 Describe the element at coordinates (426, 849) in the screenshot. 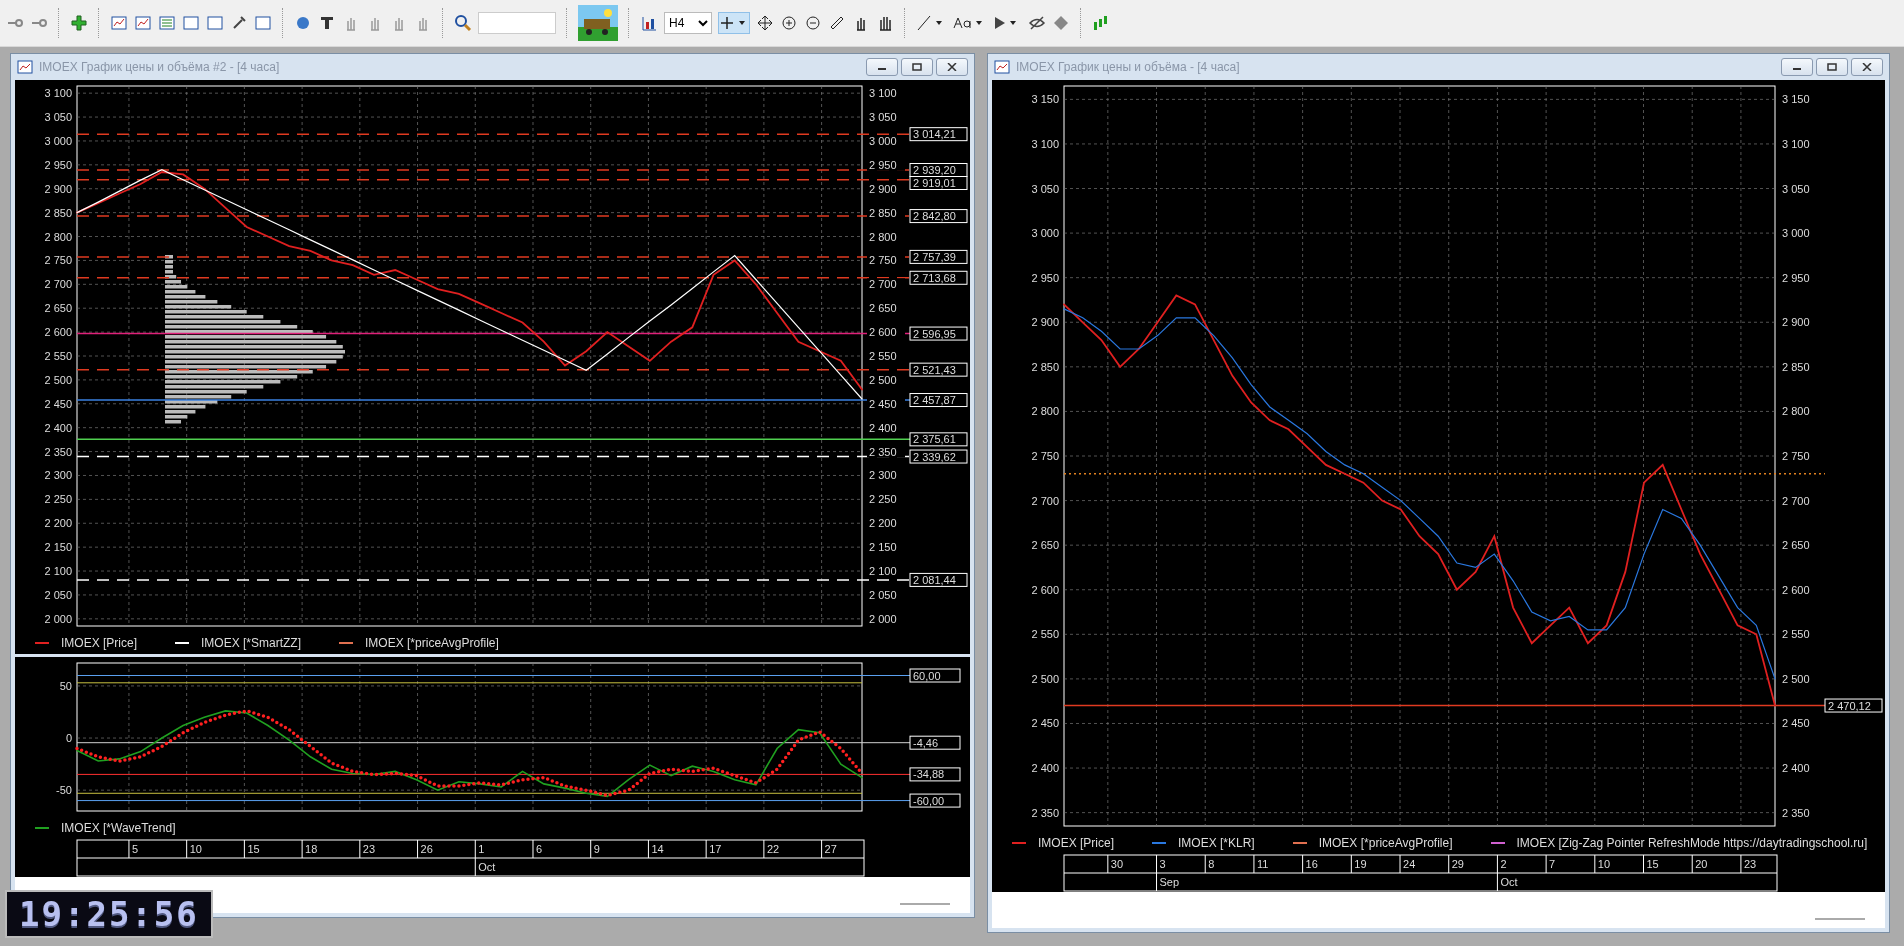

I see `date-label: 26` at that location.